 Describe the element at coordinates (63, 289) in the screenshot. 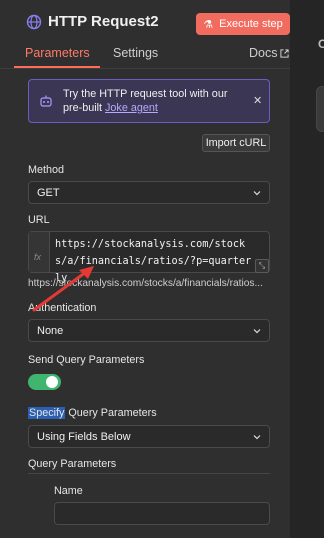

I see `annotation-arrow` at that location.